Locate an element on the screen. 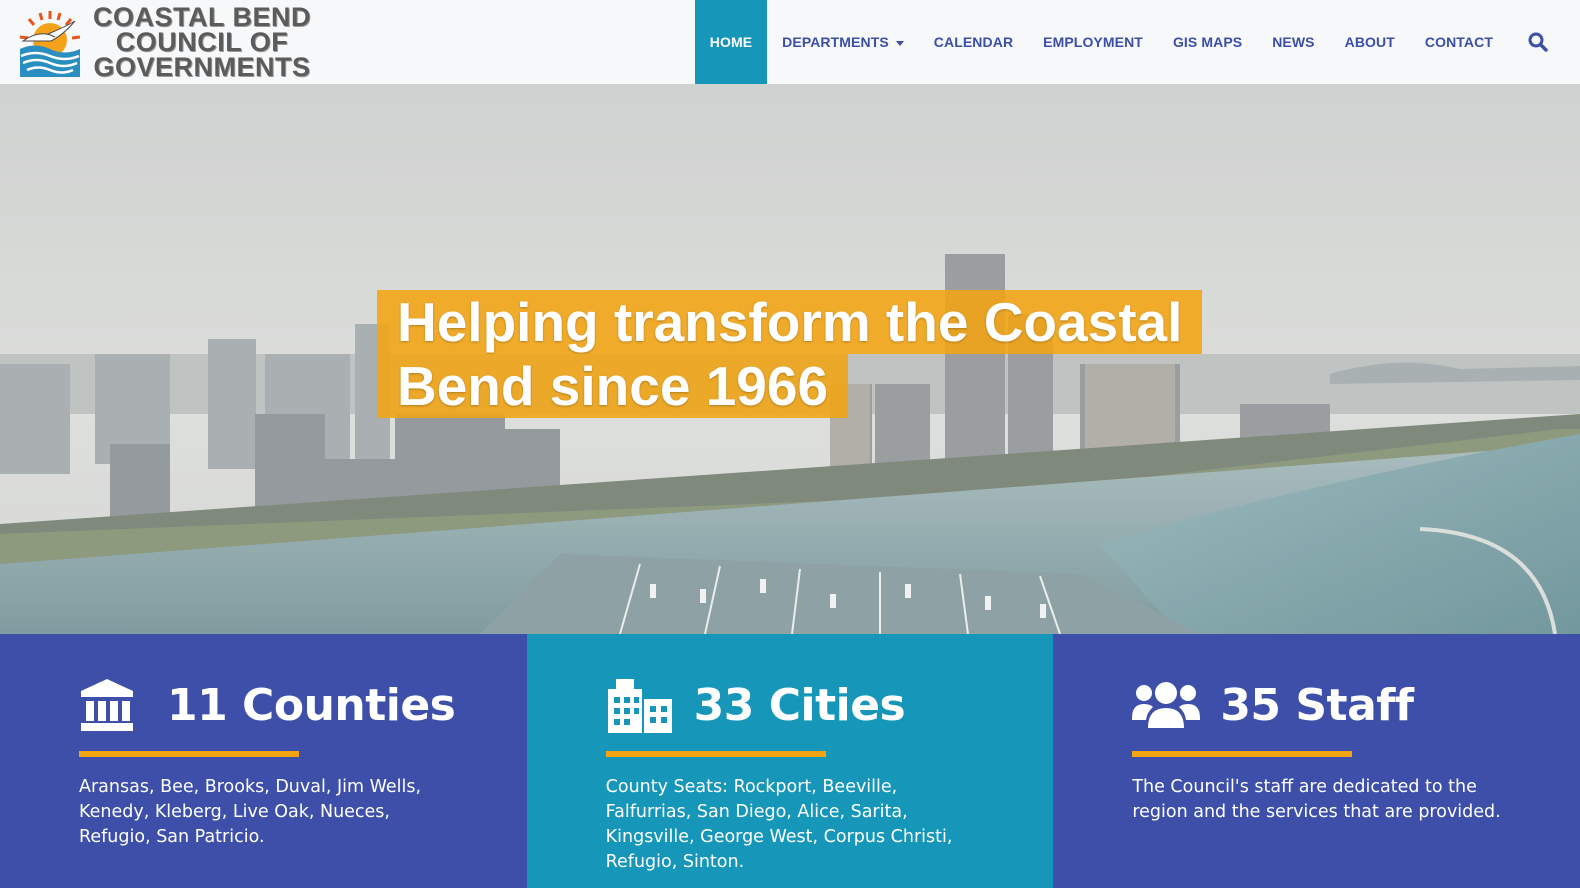 This screenshot has width=1580, height=888. logo-line-2: COUNCIL OF is located at coordinates (202, 41).